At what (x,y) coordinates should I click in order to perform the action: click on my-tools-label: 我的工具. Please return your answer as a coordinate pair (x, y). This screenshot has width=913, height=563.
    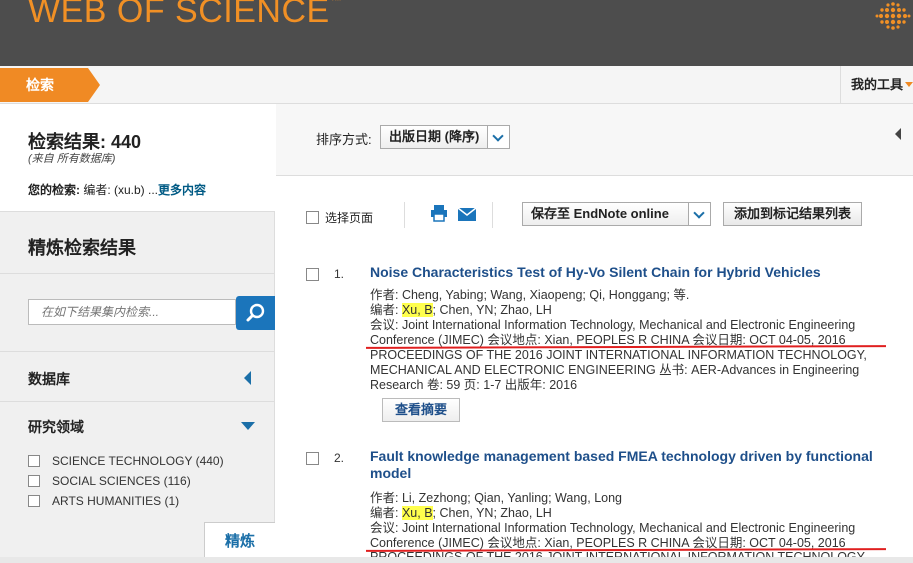
    Looking at the image, I should click on (877, 84).